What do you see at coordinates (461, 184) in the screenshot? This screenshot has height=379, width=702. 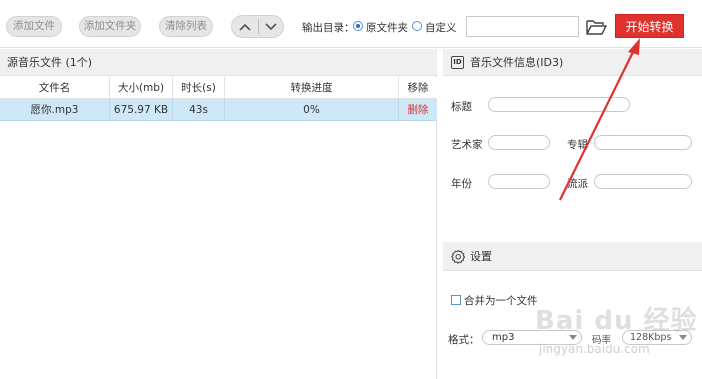 I see `year-label: 年份` at bounding box center [461, 184].